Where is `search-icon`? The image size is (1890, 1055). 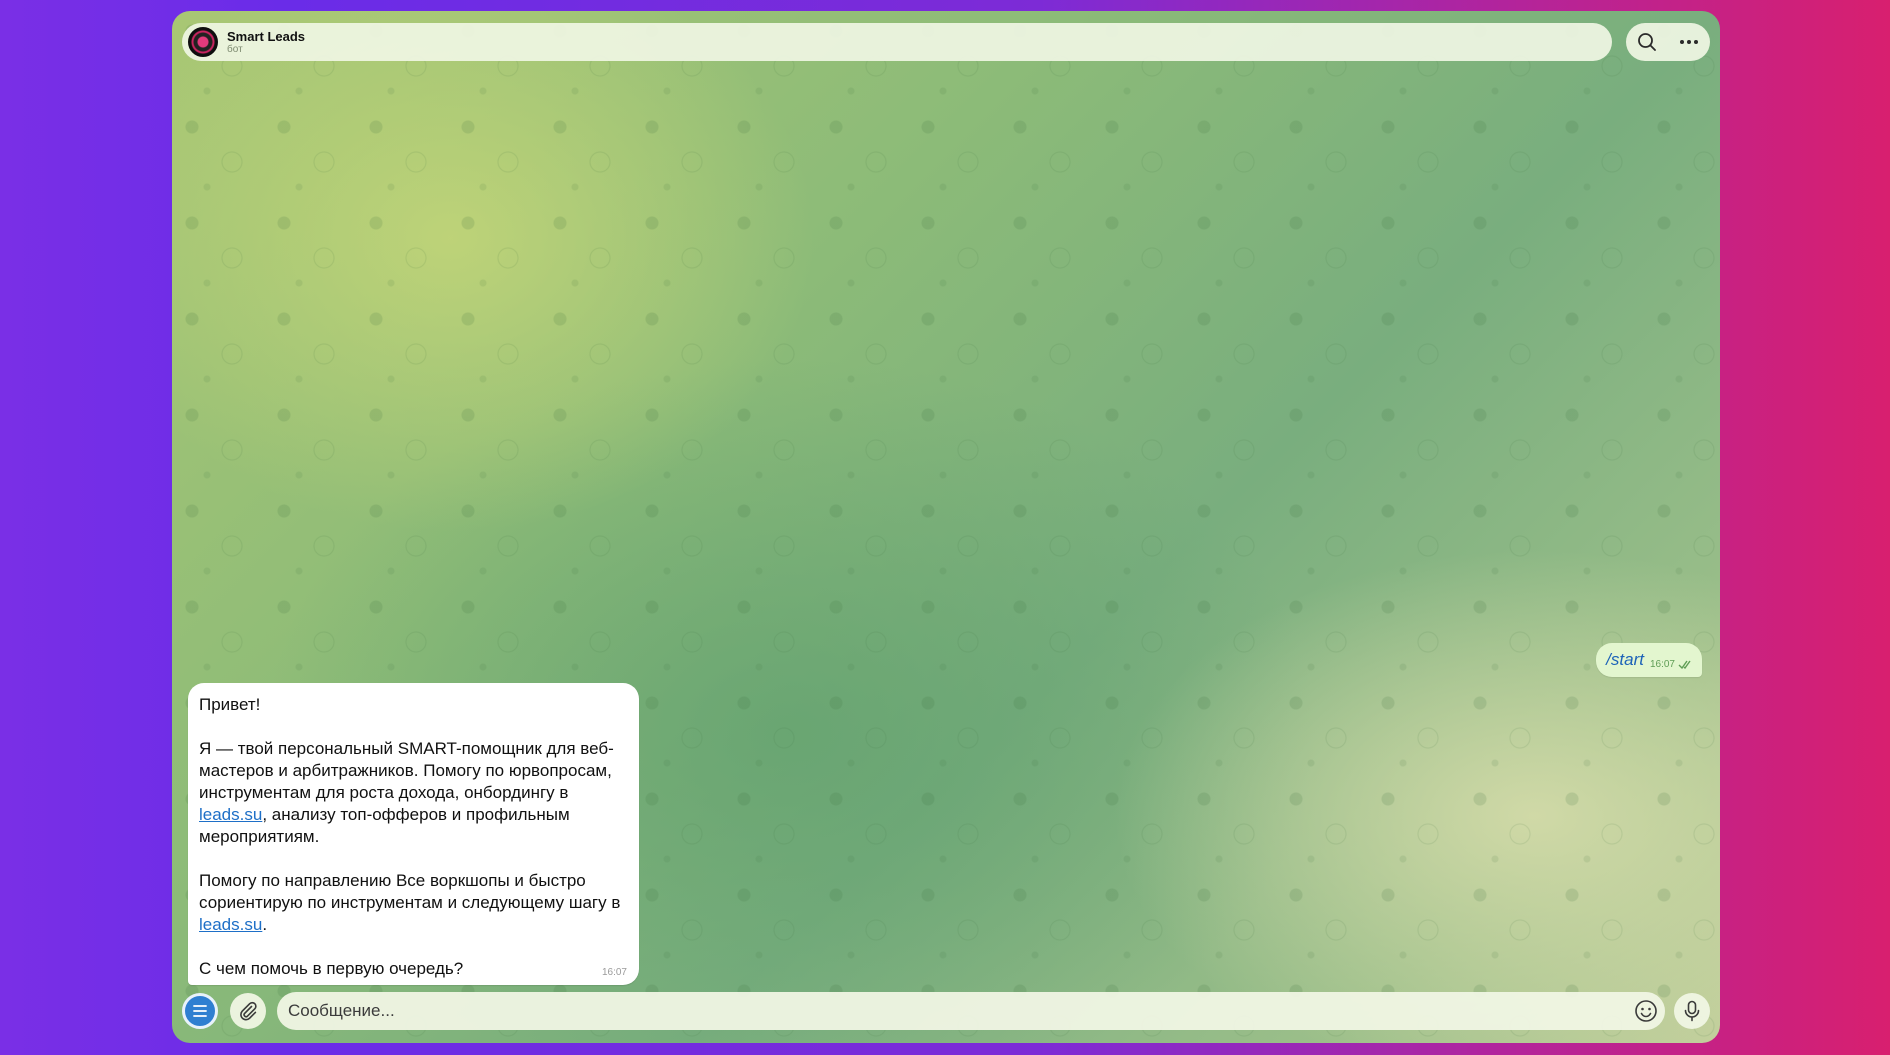 search-icon is located at coordinates (1647, 42).